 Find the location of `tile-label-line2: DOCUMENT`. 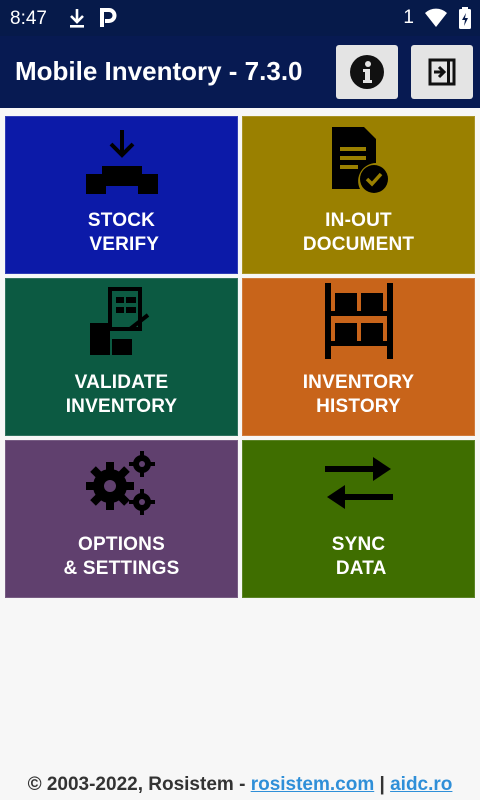

tile-label-line2: DOCUMENT is located at coordinates (358, 244).